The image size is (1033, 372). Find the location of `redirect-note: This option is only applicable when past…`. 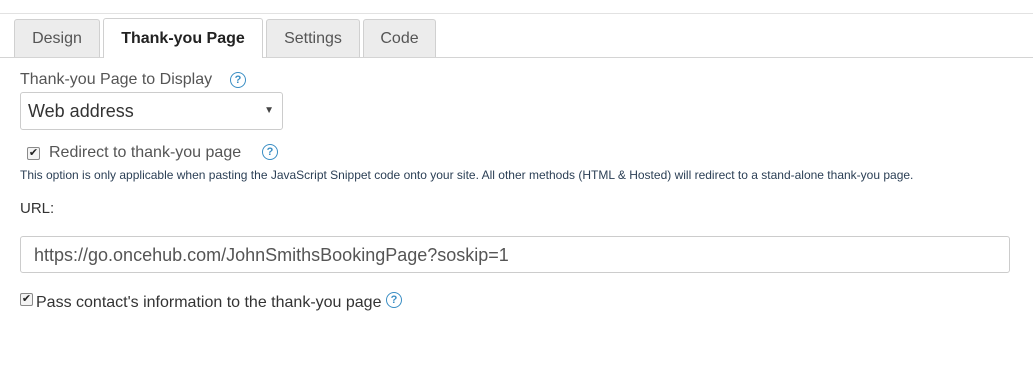

redirect-note: This option is only applicable when past… is located at coordinates (467, 175).